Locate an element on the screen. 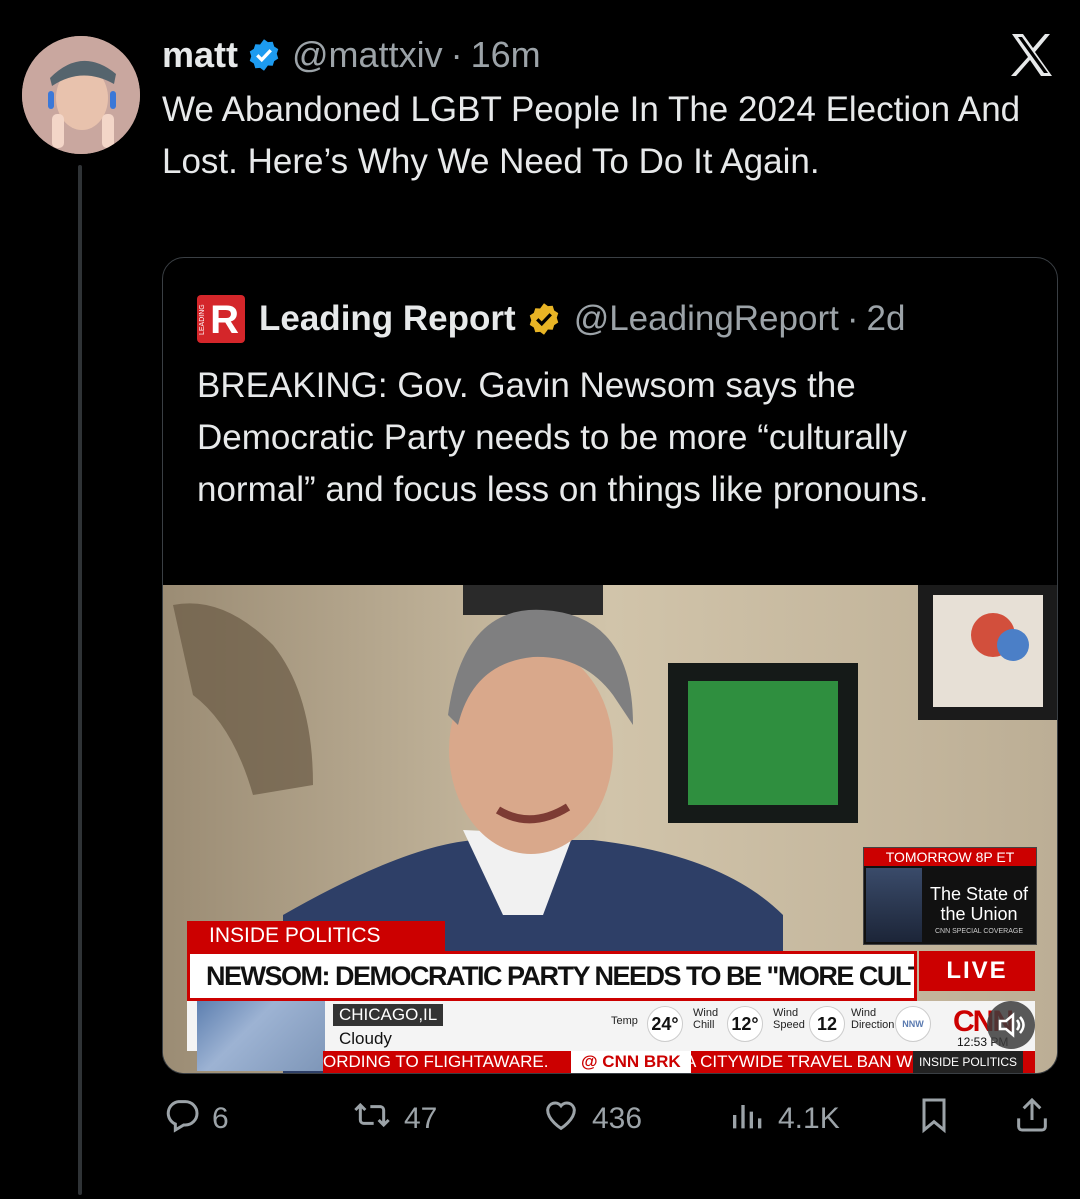  live-badge: LIVE is located at coordinates (977, 971).